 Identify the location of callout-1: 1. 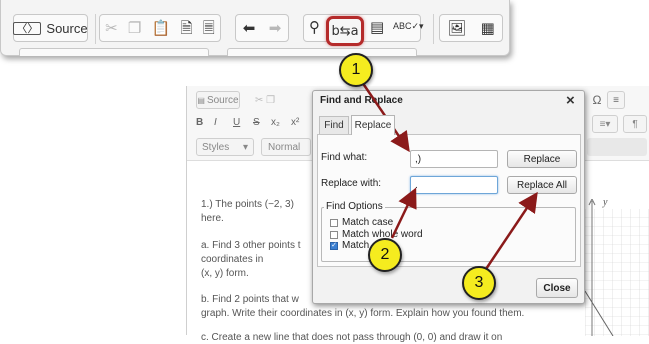
(356, 70).